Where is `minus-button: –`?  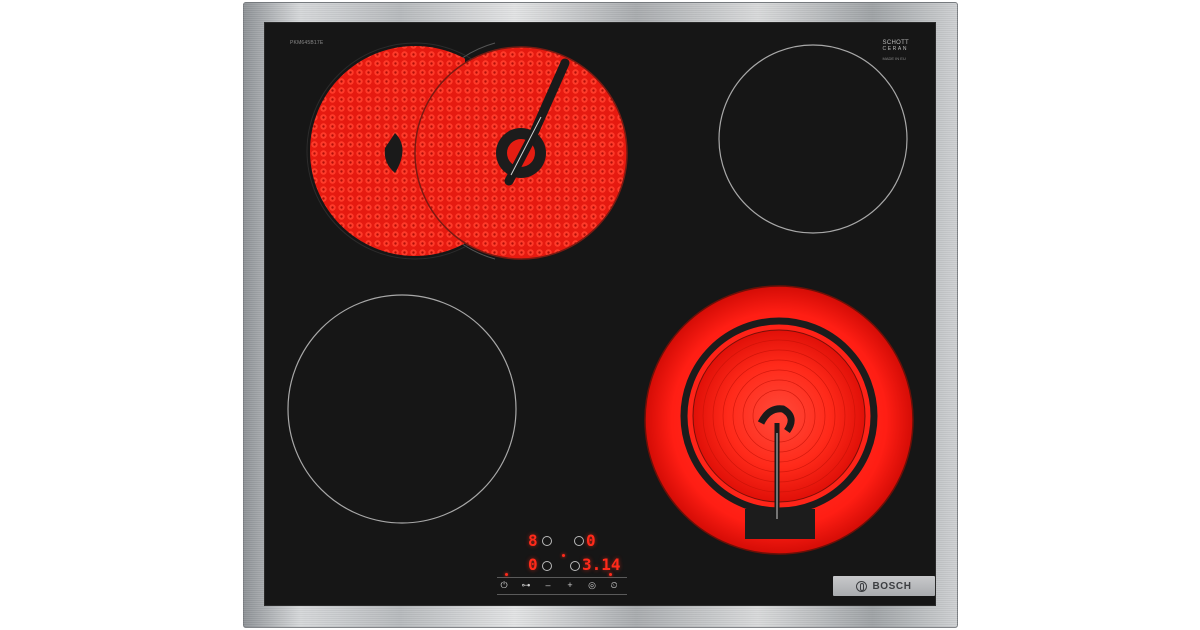
minus-button: – is located at coordinates (548, 585).